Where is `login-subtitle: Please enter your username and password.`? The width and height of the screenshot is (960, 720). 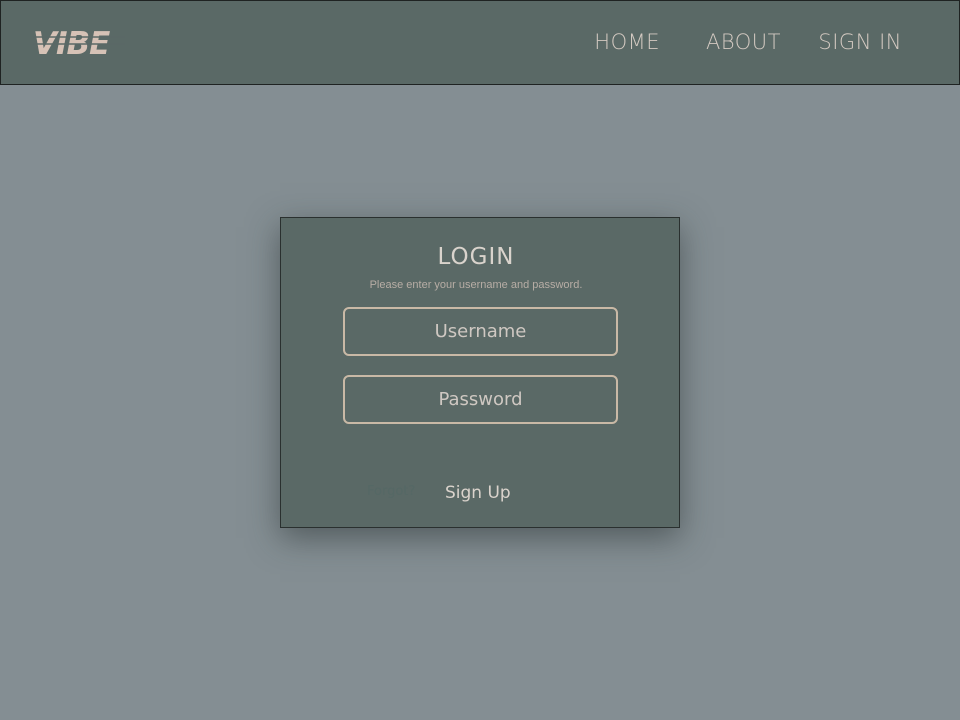 login-subtitle: Please enter your username and password. is located at coordinates (476, 285).